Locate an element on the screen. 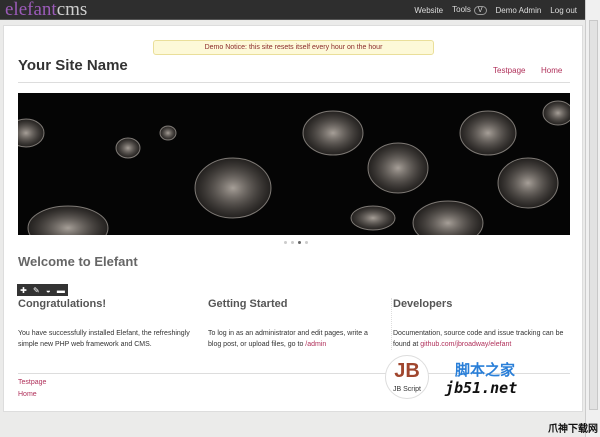 Image resolution: width=600 pixels, height=437 pixels. scrollbar is located at coordinates (592, 218).